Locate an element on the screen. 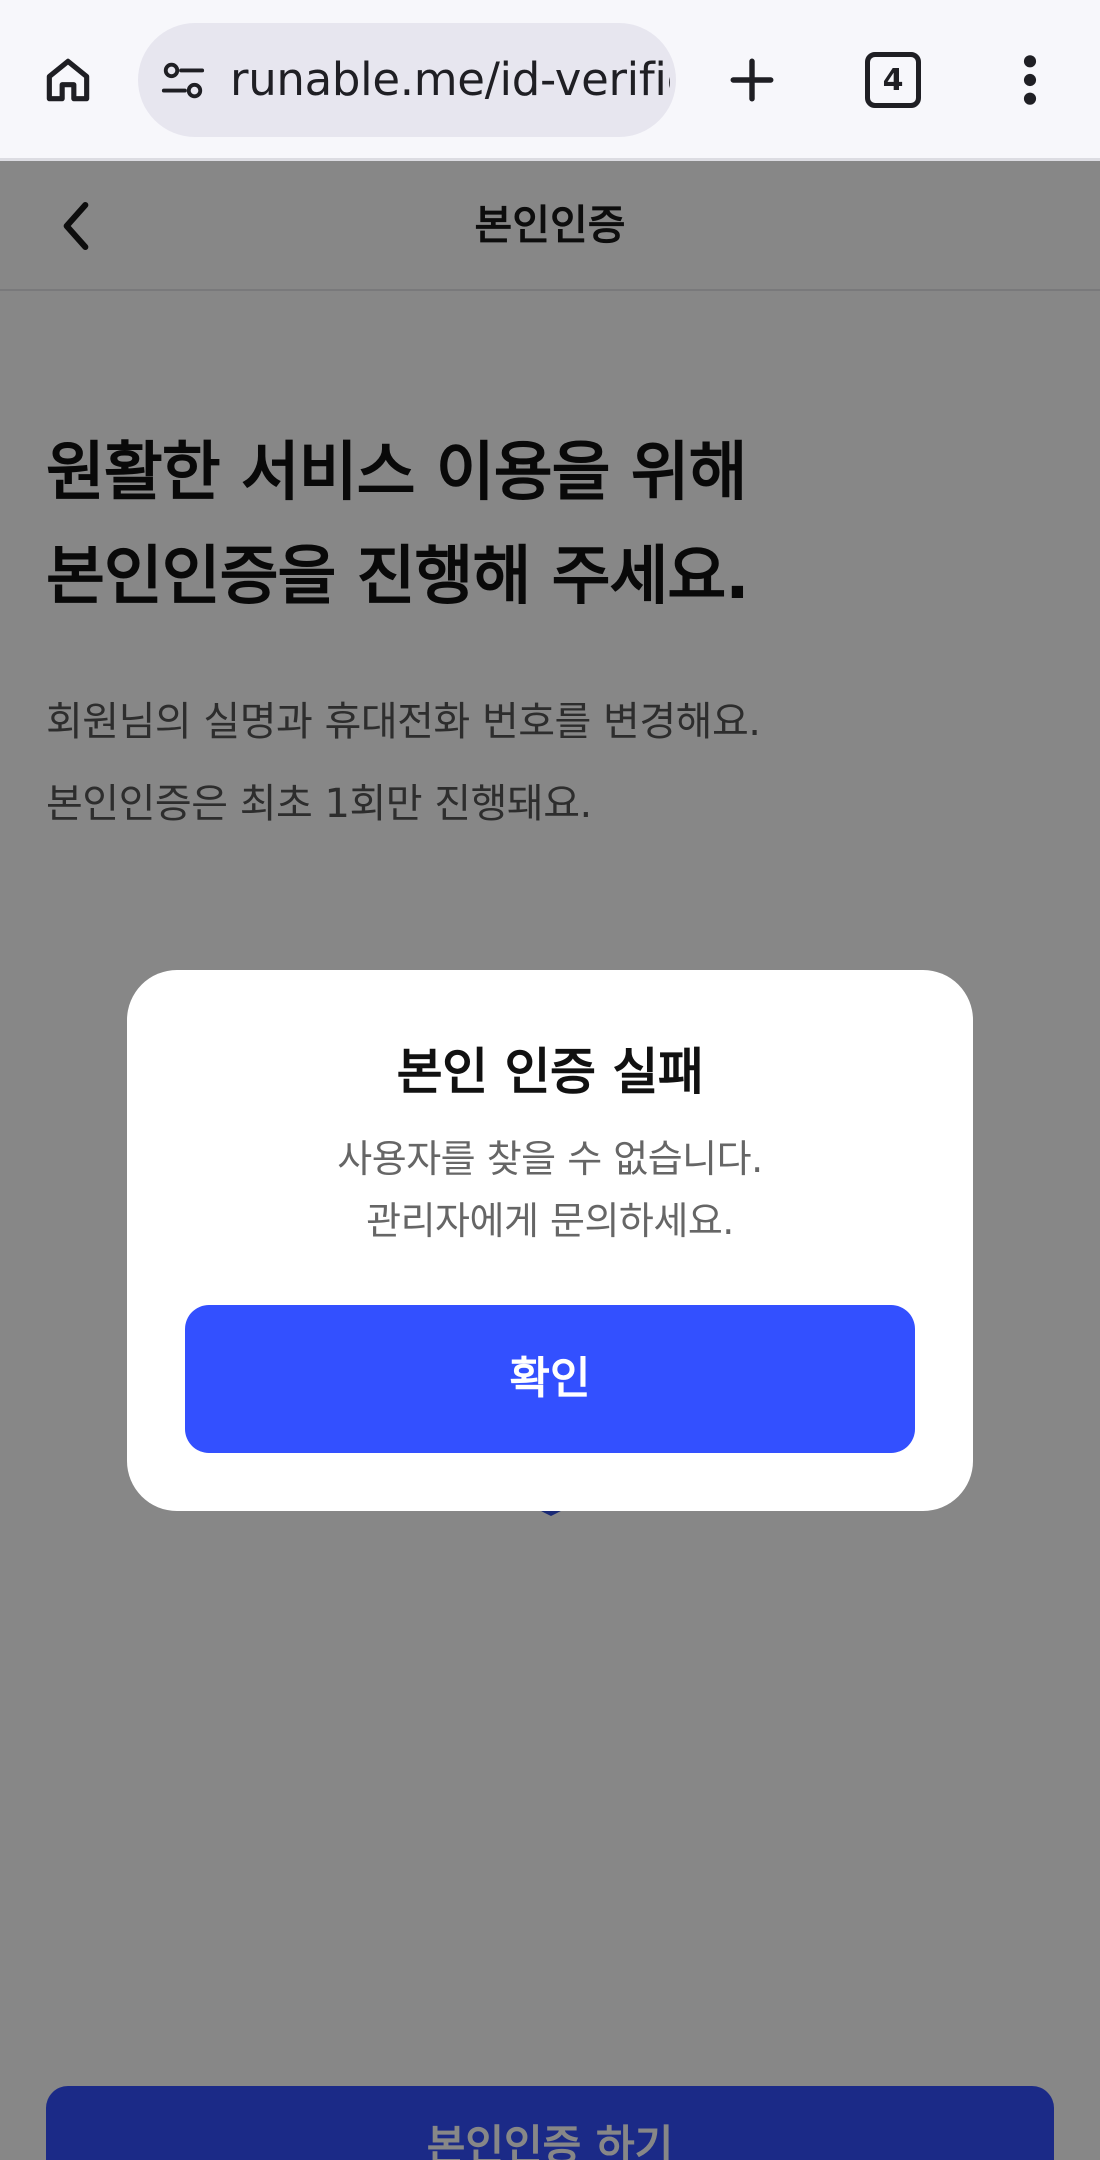 The image size is (1100, 2160). browser-toolbar: runable.me/id-verific 4 is located at coordinates (550, 80).